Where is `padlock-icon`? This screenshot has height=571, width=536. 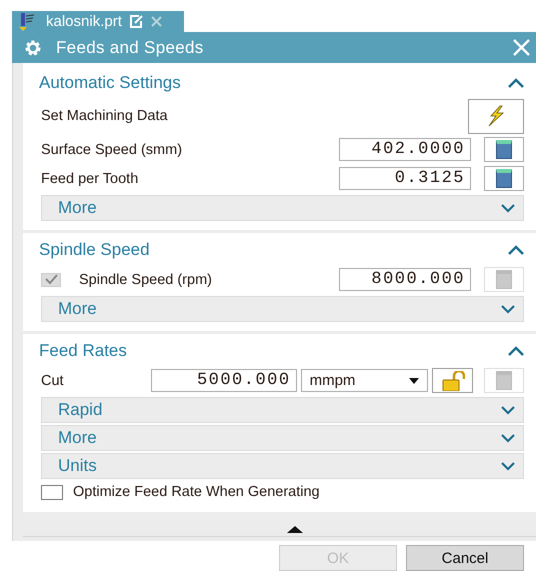
padlock-icon is located at coordinates (452, 380).